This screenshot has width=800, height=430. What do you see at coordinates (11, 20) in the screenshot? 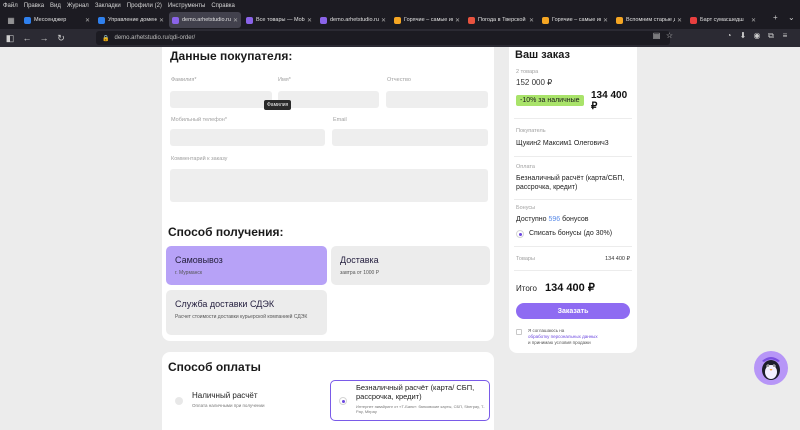
I see `tab-list-icon: ▦` at bounding box center [11, 20].